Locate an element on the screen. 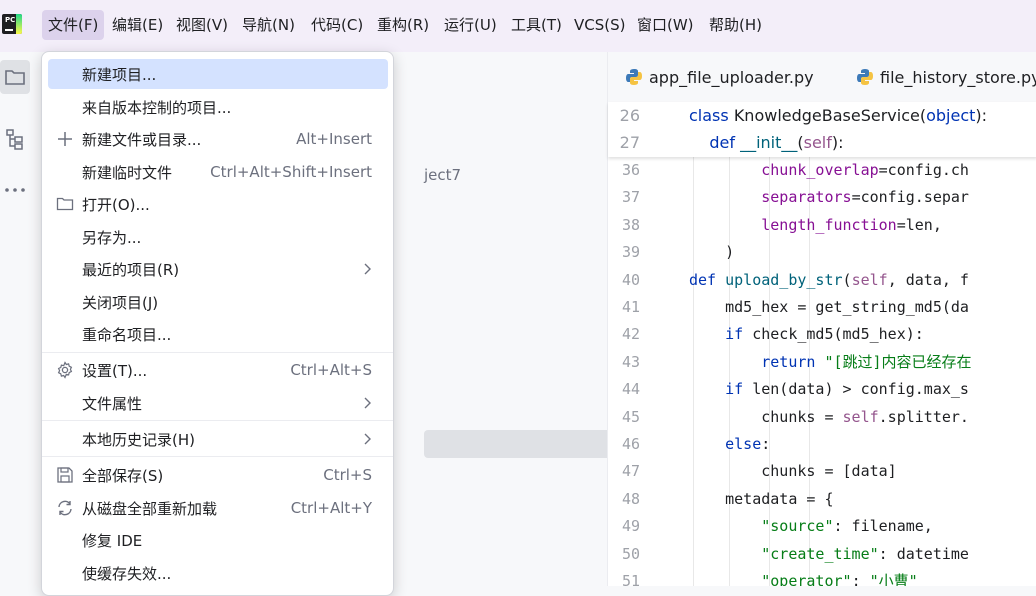 Image resolution: width=1036 pixels, height=596 pixels. menu-window: 窗口(W) is located at coordinates (665, 25).